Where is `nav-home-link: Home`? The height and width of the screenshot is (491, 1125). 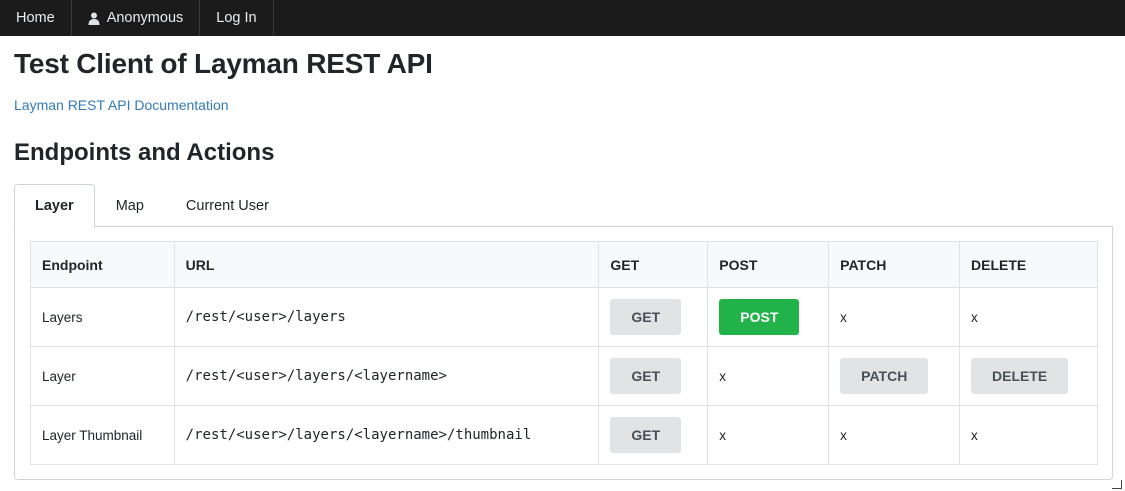 nav-home-link: Home is located at coordinates (36, 18).